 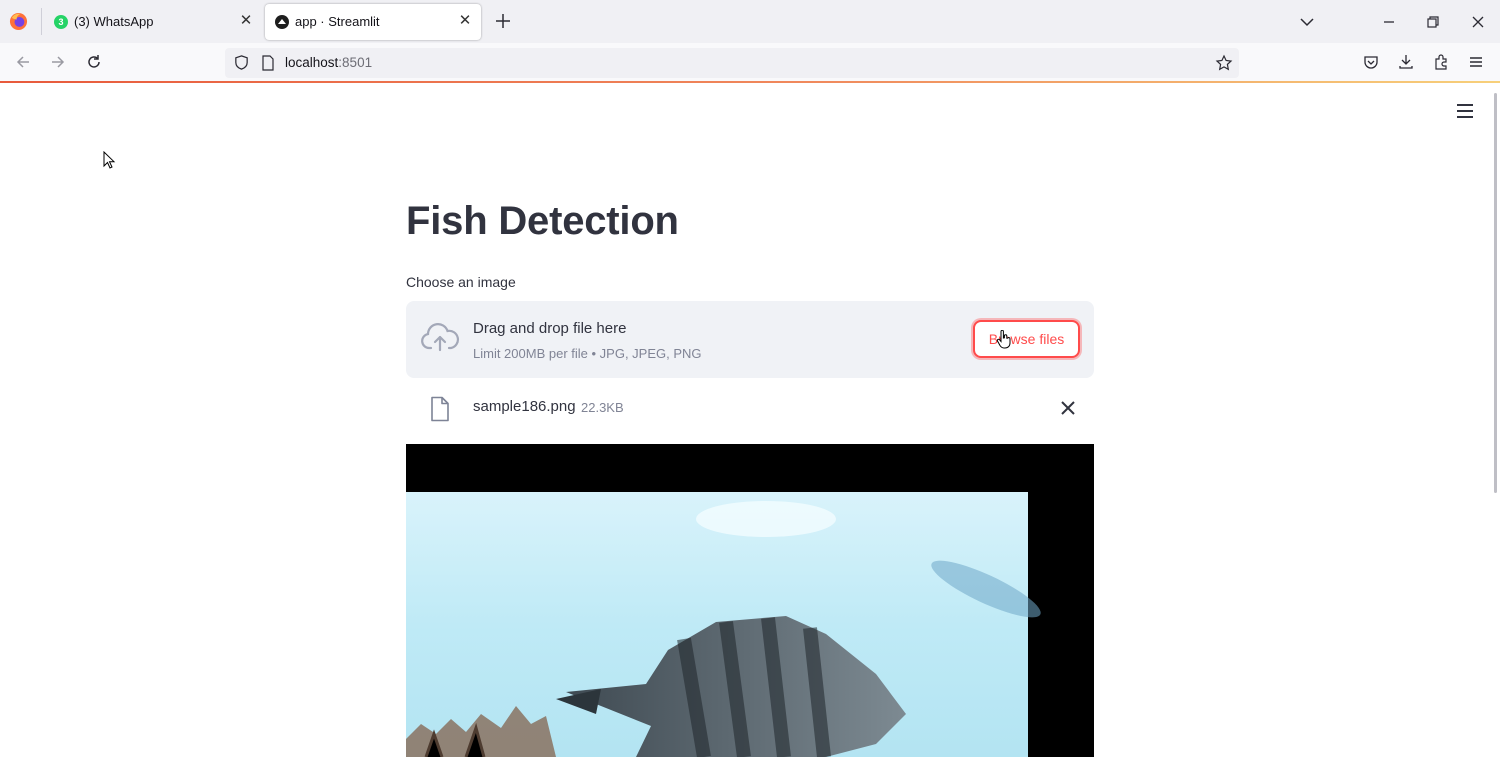 I want to click on restore-icon, so click(x=1433, y=22).